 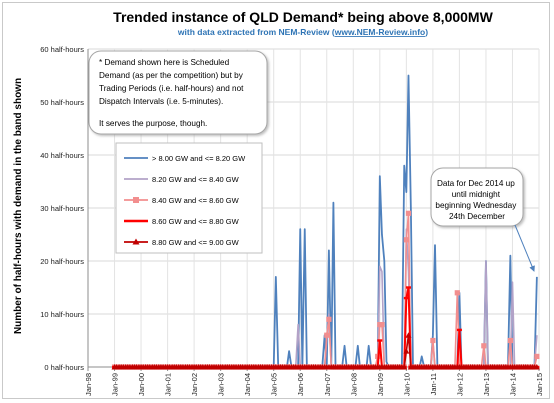 What do you see at coordinates (196, 200) in the screenshot?
I see `legend-label: 8.40 GW and <= 8.60 GW` at bounding box center [196, 200].